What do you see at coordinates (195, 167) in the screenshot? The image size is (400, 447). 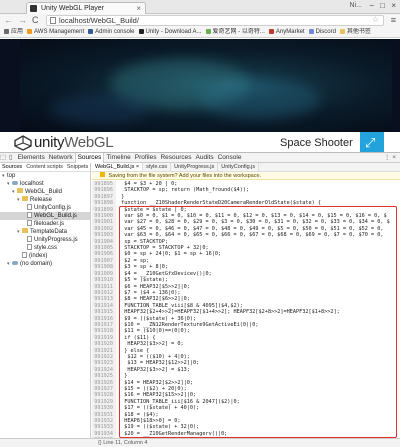 I see `editor-tab: UnityProgress.js` at bounding box center [195, 167].